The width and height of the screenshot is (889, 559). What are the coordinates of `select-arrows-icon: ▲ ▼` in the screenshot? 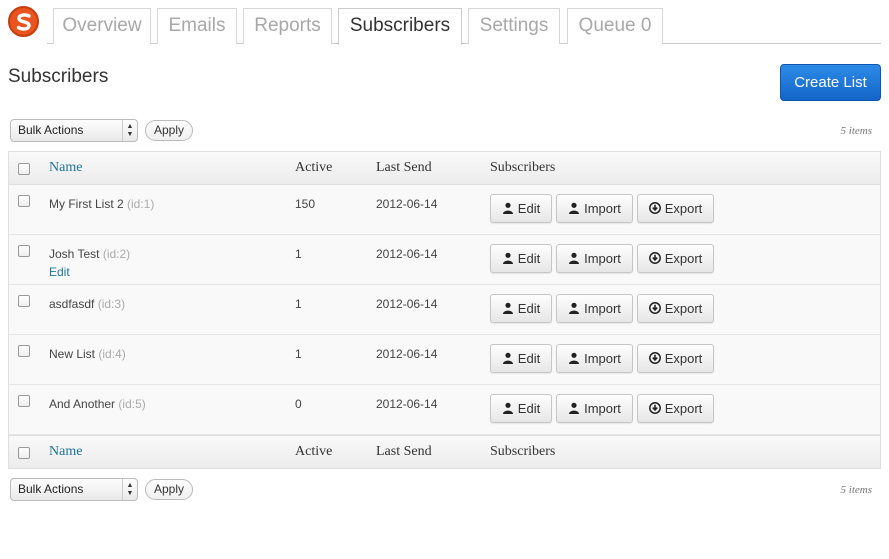 It's located at (129, 489).